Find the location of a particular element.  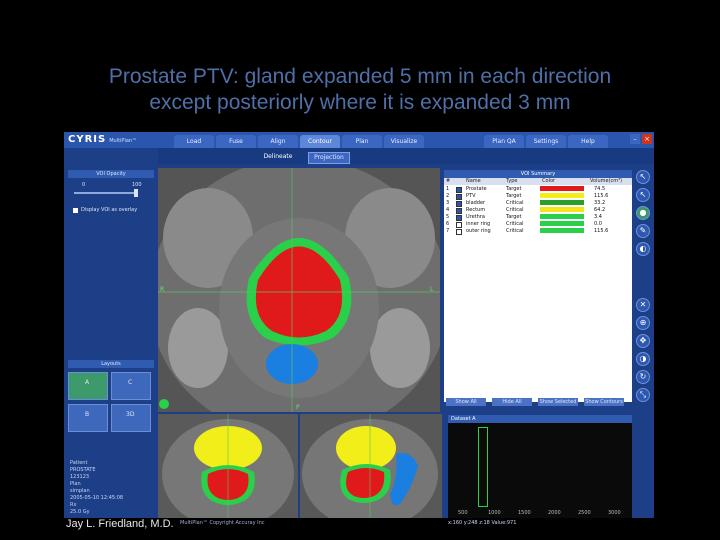

hide-all-button: Hide All is located at coordinates (512, 402).